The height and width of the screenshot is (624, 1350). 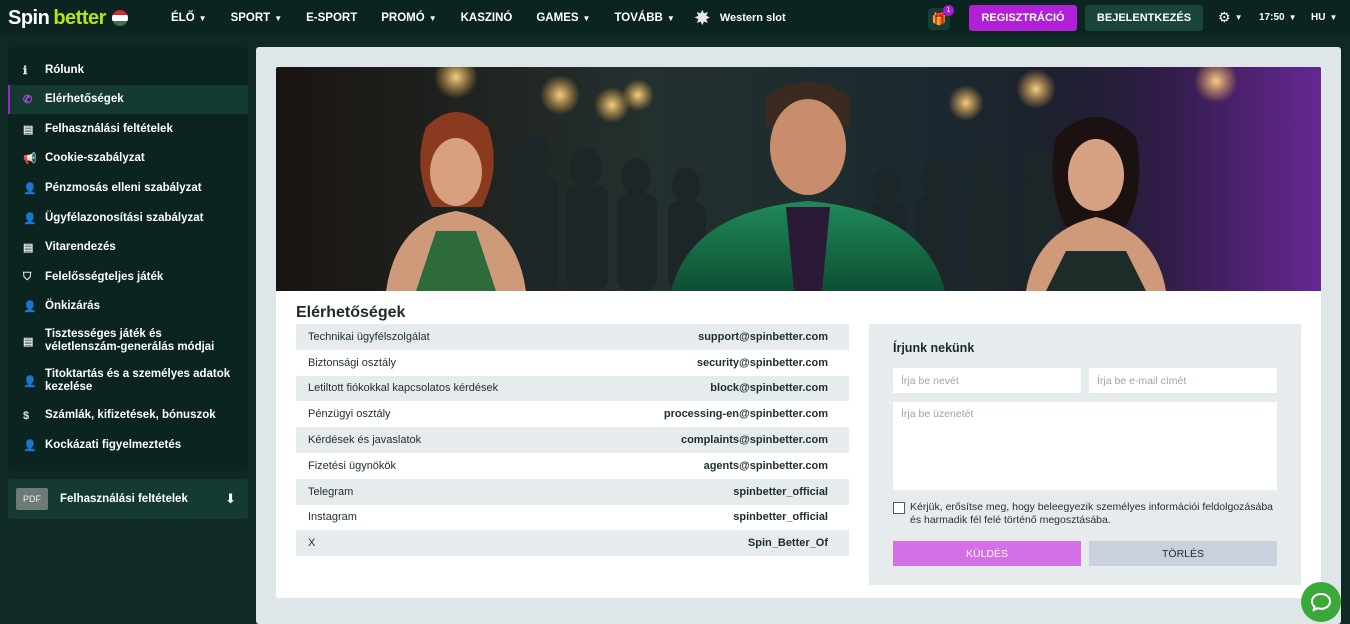 I want to click on contact-label: X, so click(x=312, y=543).